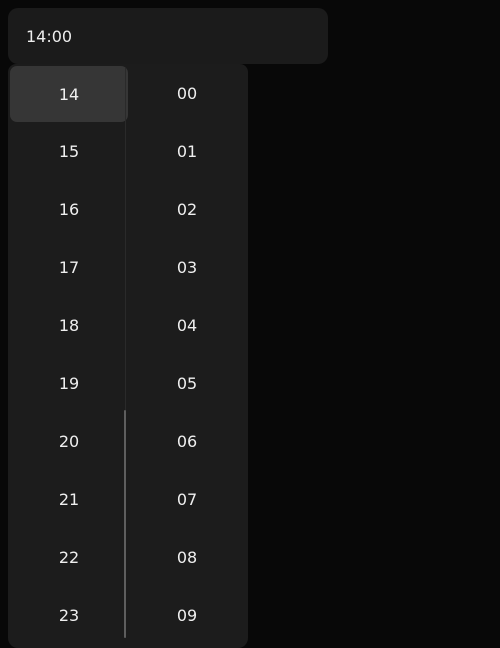  I want to click on hour-option: 21, so click(69, 499).